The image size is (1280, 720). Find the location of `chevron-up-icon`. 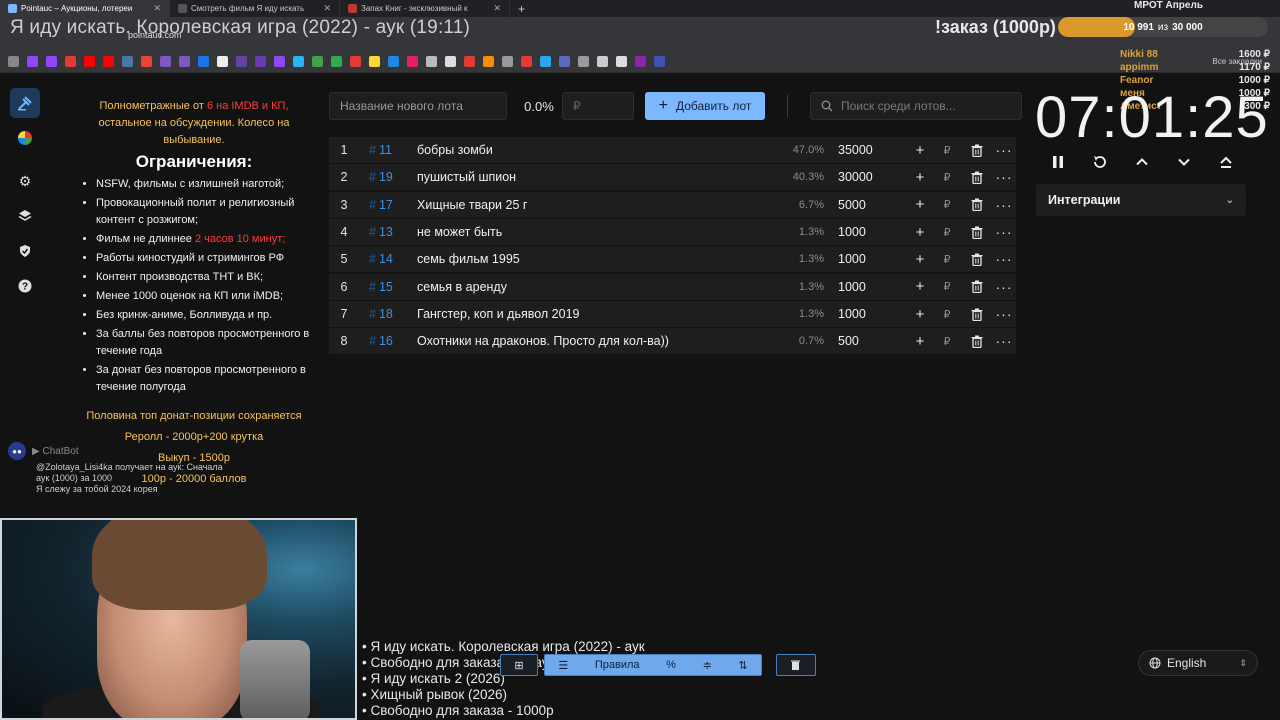

chevron-up-icon is located at coordinates (1142, 162).